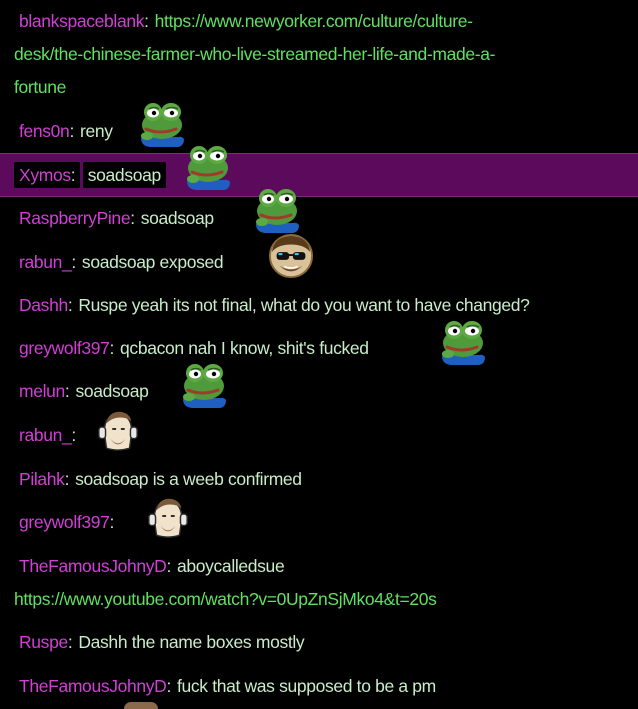 The height and width of the screenshot is (709, 638). I want to click on chat-username: Pilahk, so click(42, 479).